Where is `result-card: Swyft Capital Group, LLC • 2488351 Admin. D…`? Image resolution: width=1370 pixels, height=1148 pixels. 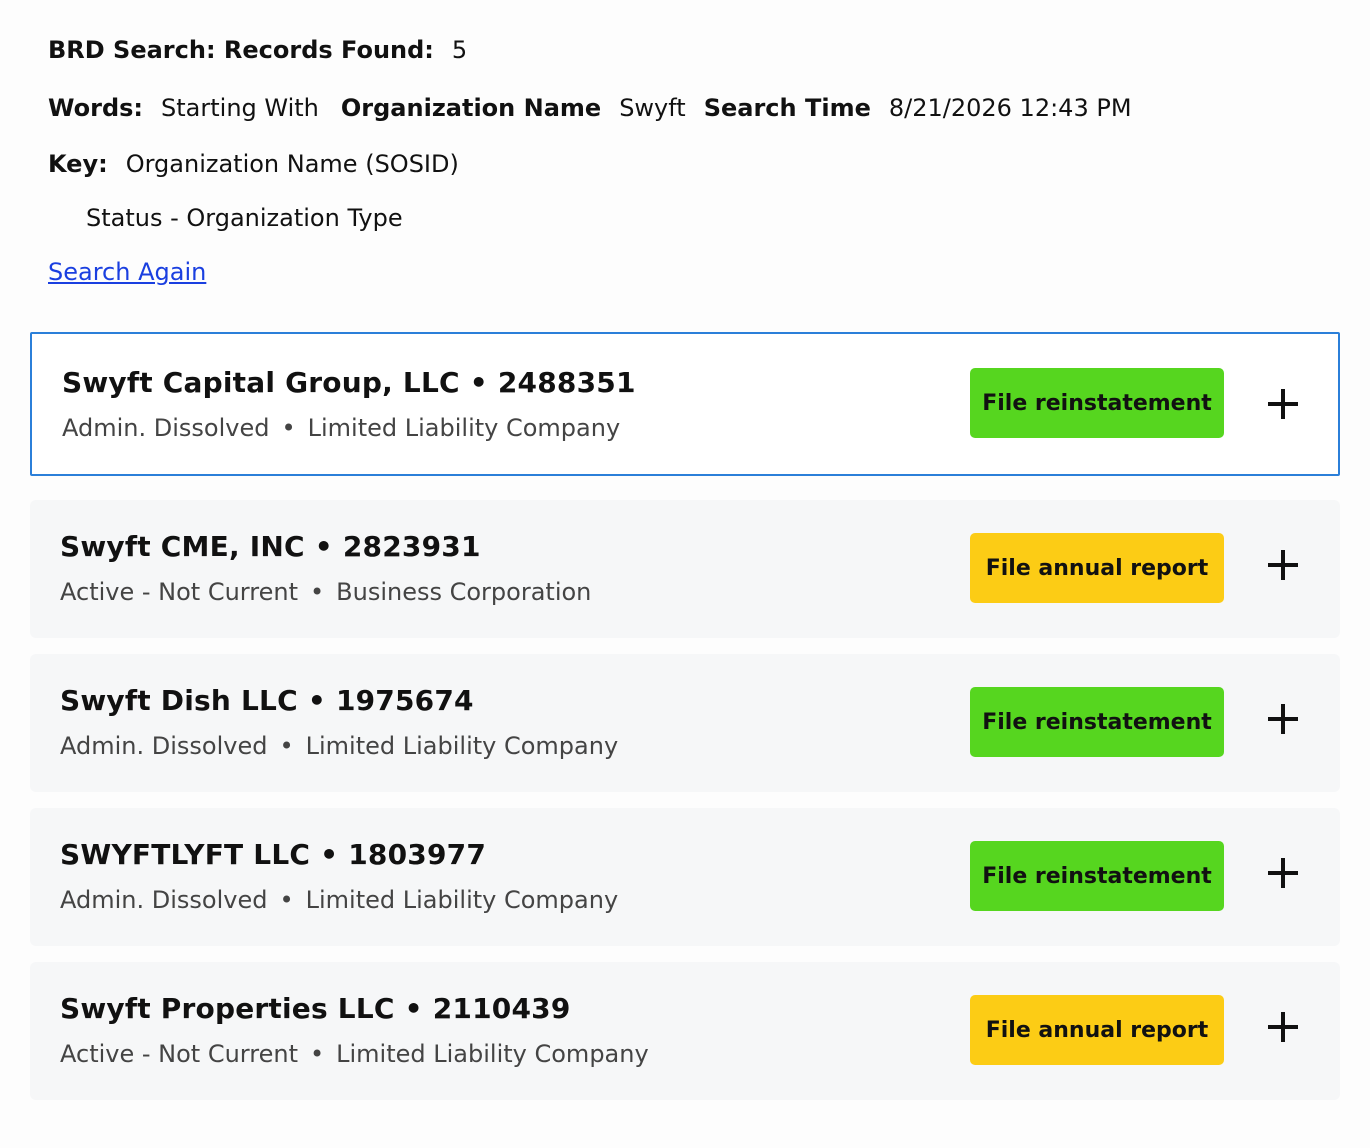
result-card: Swyft Capital Group, LLC • 2488351 Admin. D… is located at coordinates (685, 404).